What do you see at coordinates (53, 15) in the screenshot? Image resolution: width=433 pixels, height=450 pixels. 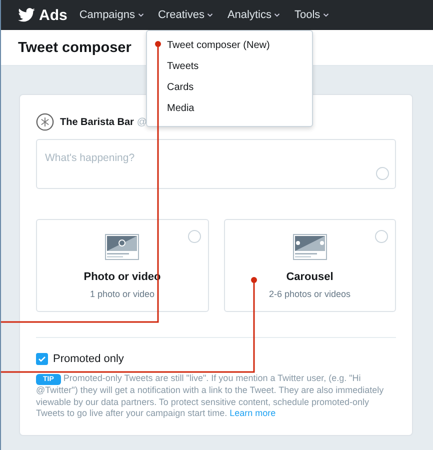 I see `brand-label: Ads` at bounding box center [53, 15].